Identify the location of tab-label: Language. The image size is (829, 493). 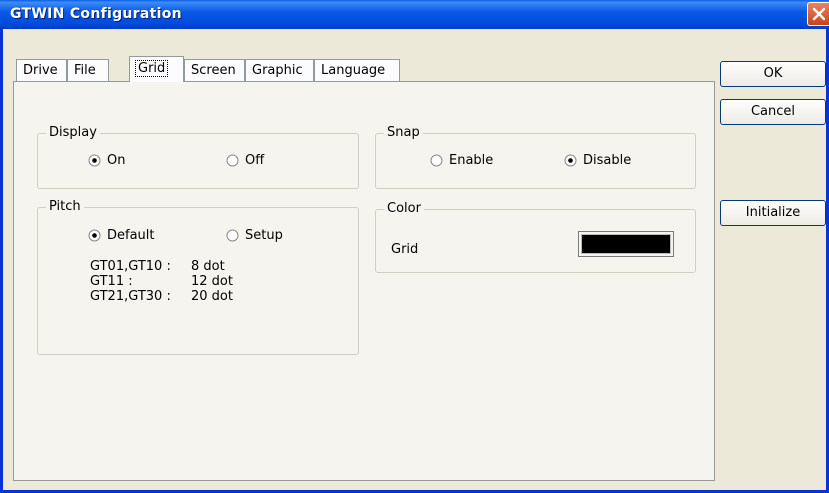
(353, 70).